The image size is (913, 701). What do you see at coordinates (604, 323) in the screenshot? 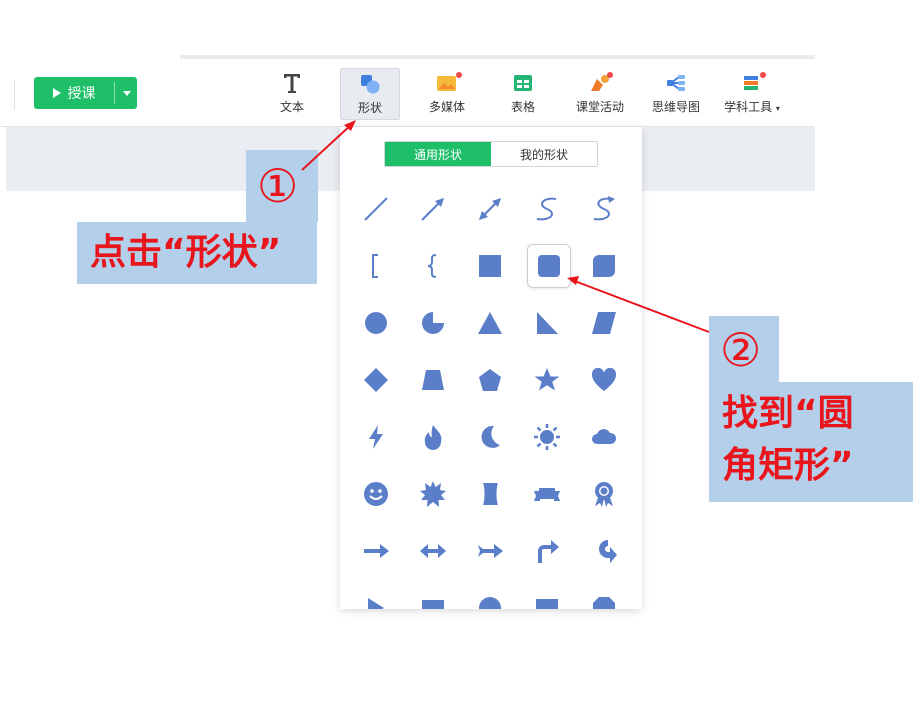
I see `shape-parallelogram` at bounding box center [604, 323].